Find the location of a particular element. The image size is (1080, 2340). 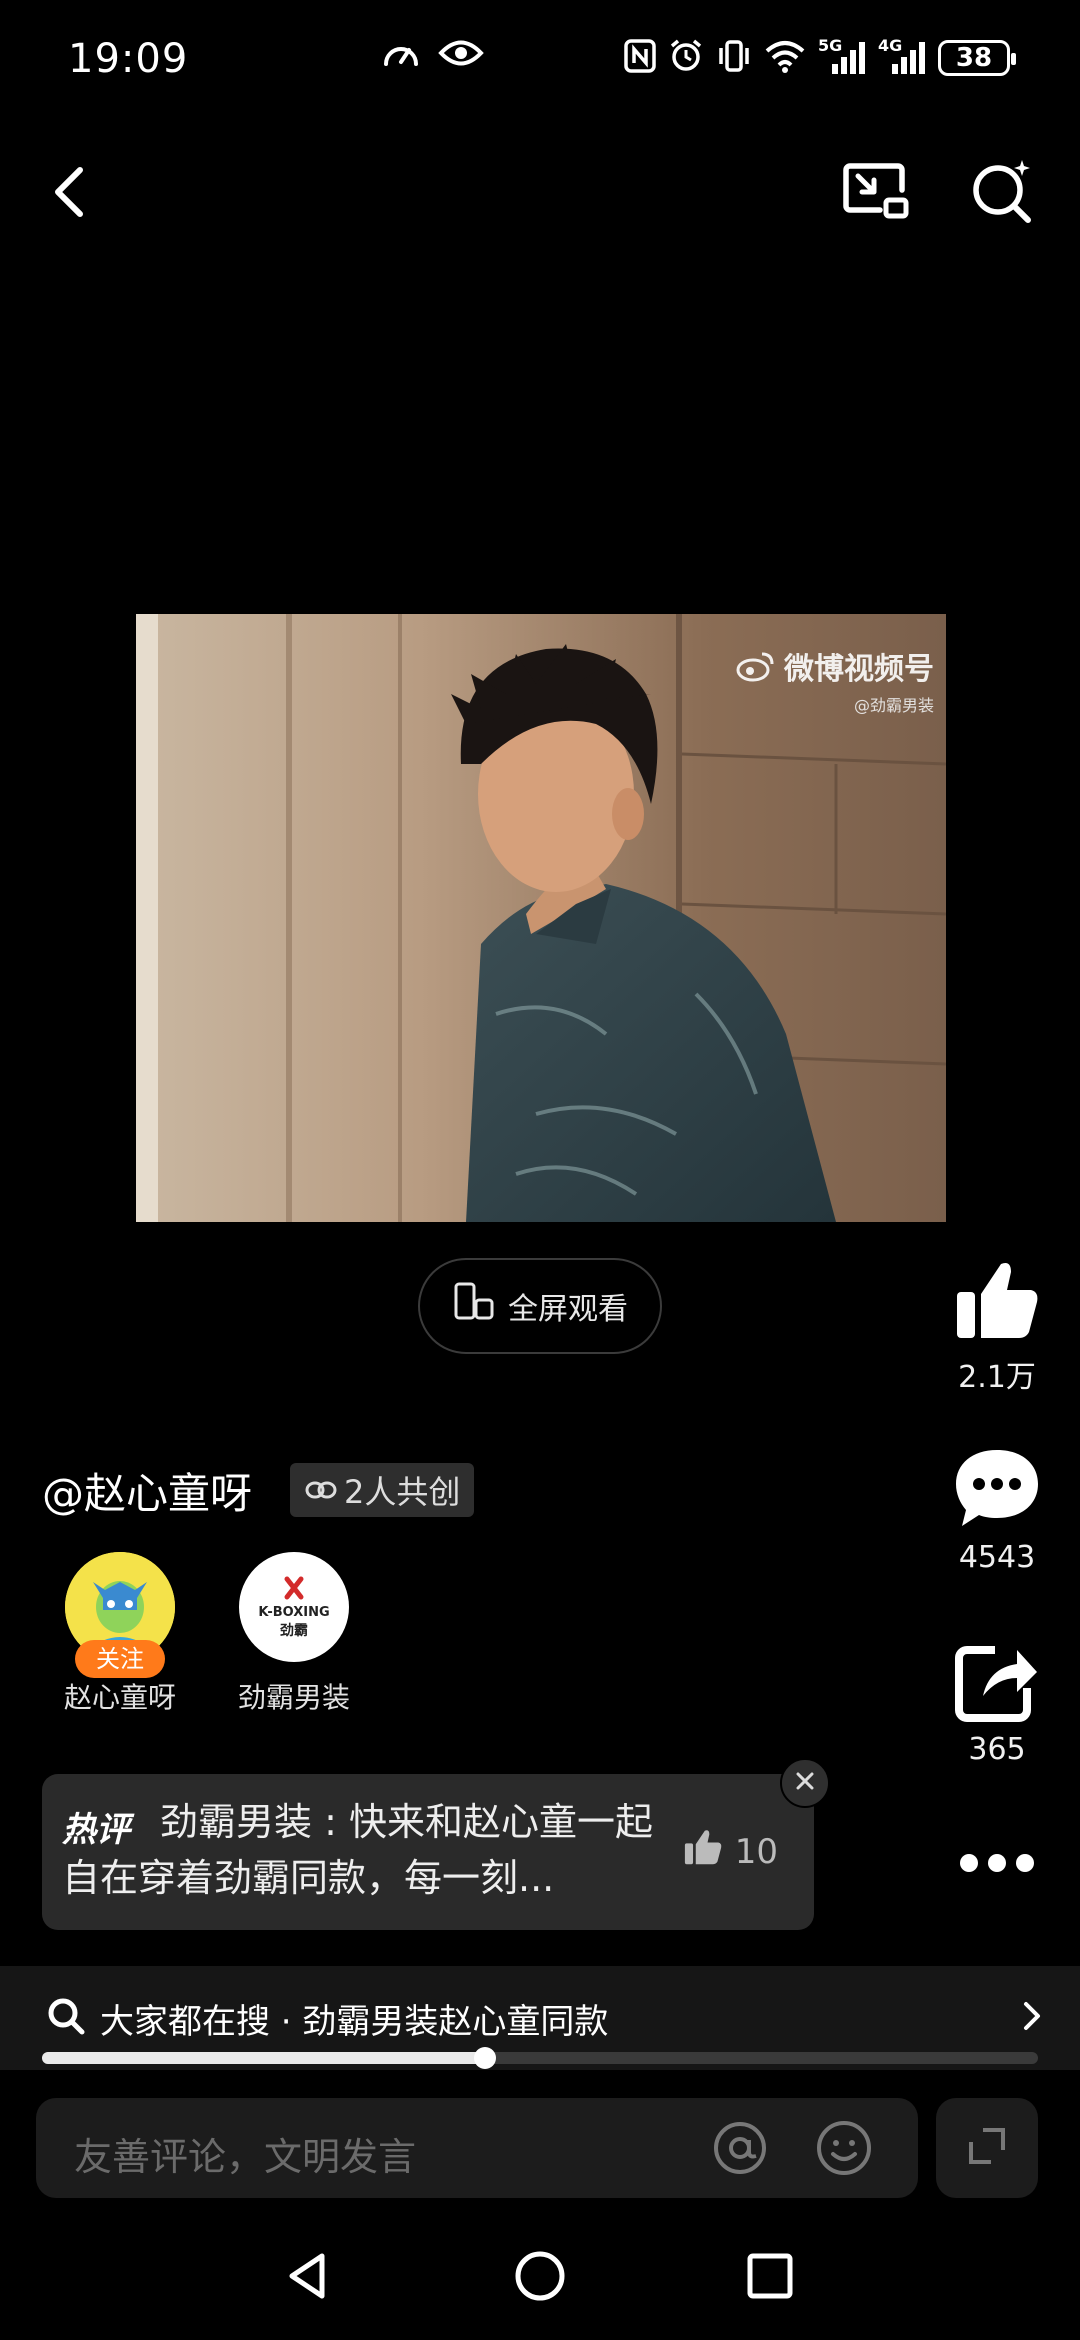

creator-name: 劲霸男装 is located at coordinates (293, 1697).